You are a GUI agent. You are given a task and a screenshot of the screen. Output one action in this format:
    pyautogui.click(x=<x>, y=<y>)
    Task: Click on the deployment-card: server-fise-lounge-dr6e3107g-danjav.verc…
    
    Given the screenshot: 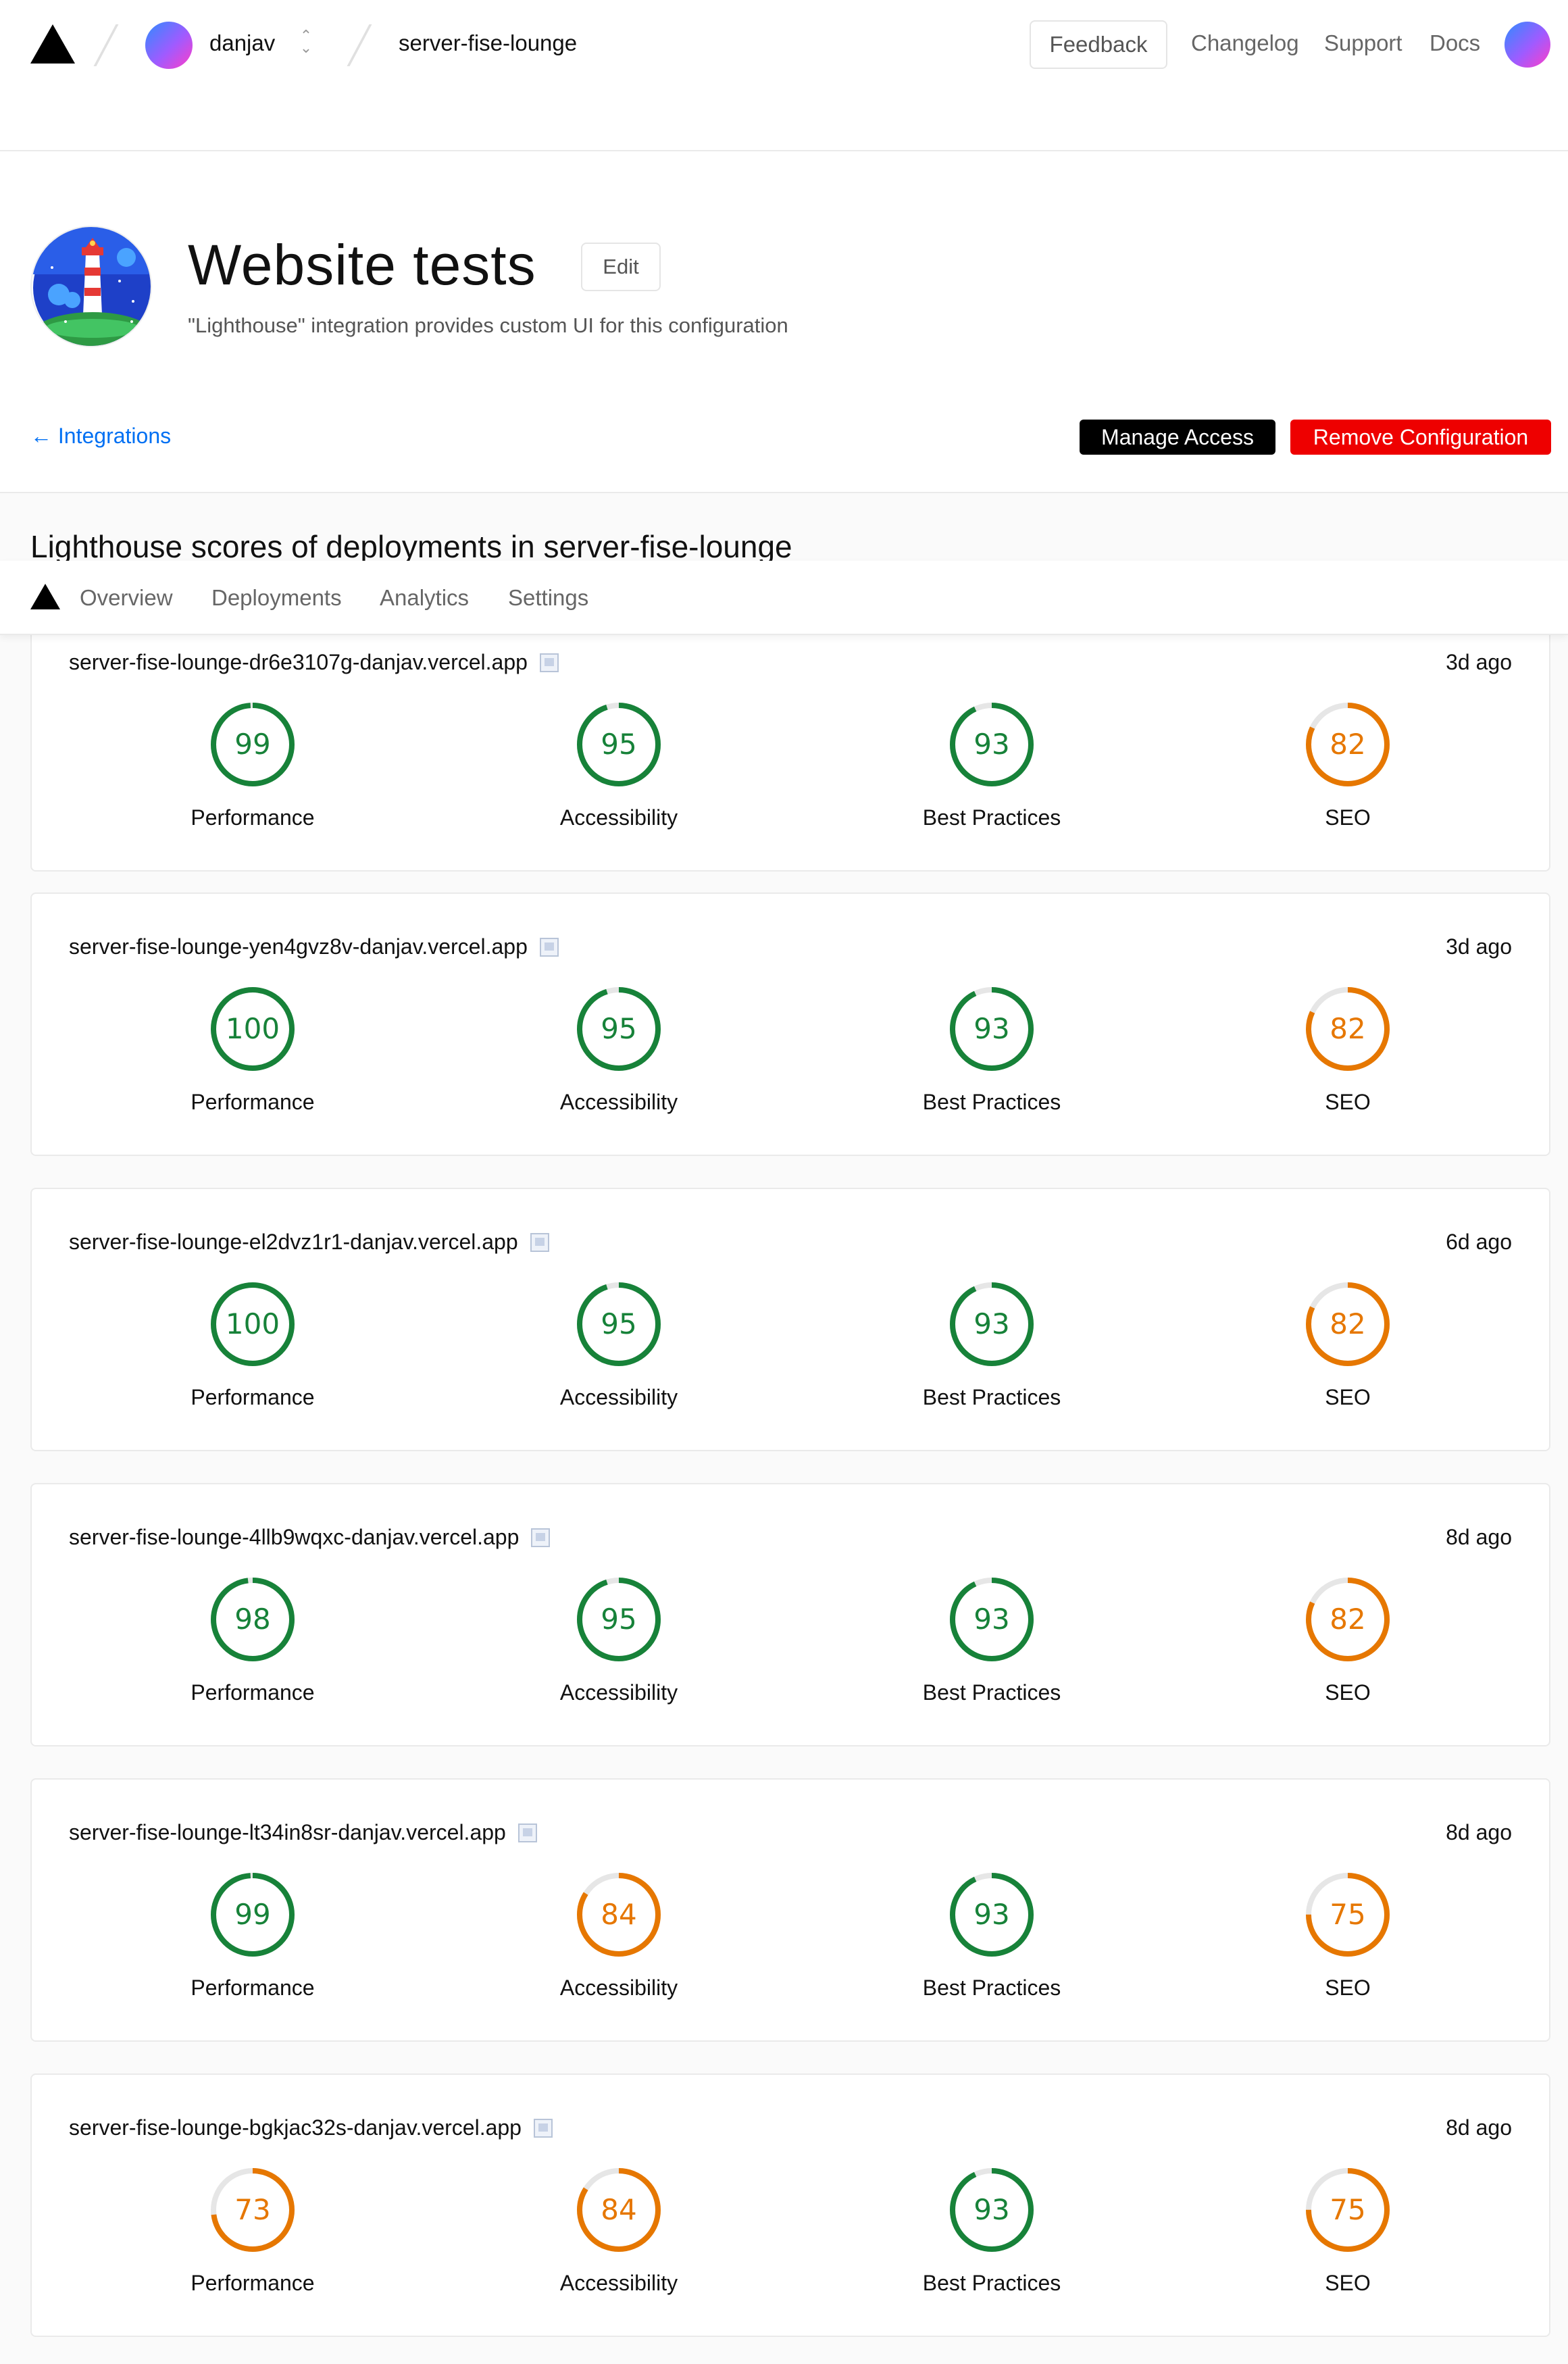 What is the action you would take?
    pyautogui.click(x=790, y=740)
    